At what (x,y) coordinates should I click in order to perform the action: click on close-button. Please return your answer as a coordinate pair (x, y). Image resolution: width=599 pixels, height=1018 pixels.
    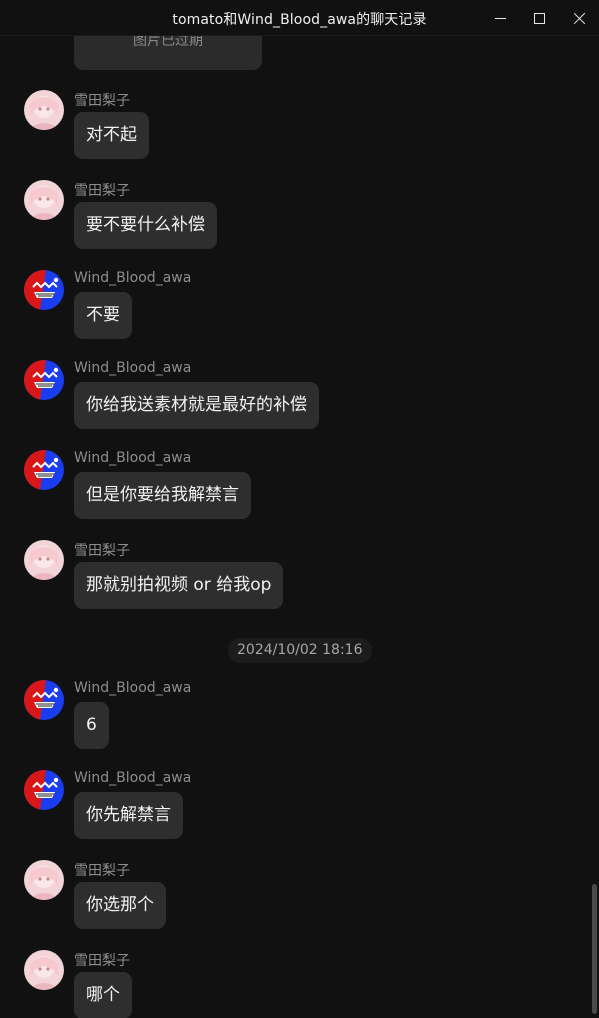
    Looking at the image, I should click on (579, 18).